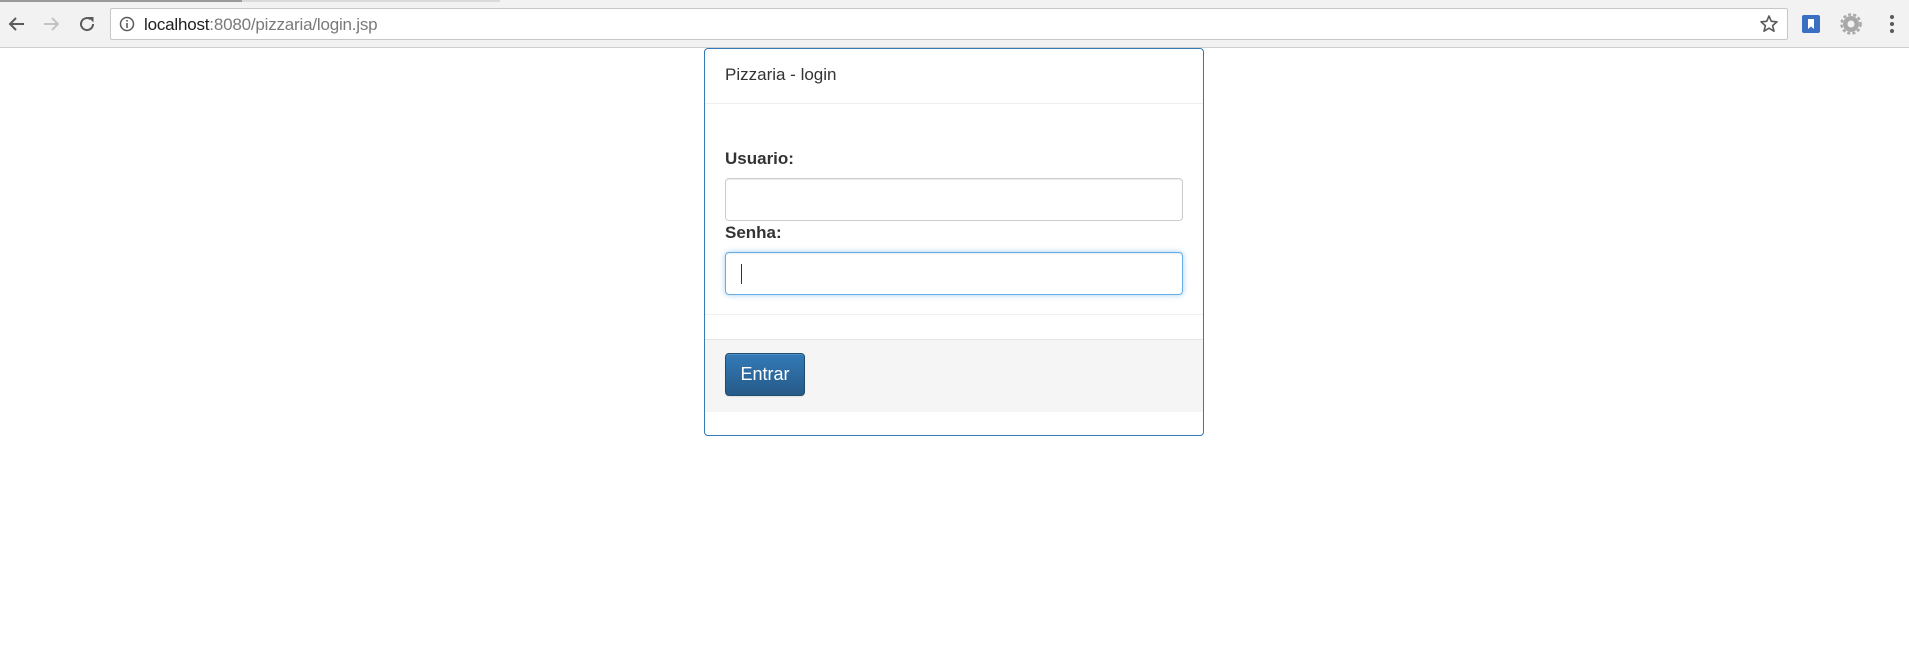 The image size is (1909, 650). I want to click on address-bar: localhost:8080/pizzaria/login.jsp, so click(949, 24).